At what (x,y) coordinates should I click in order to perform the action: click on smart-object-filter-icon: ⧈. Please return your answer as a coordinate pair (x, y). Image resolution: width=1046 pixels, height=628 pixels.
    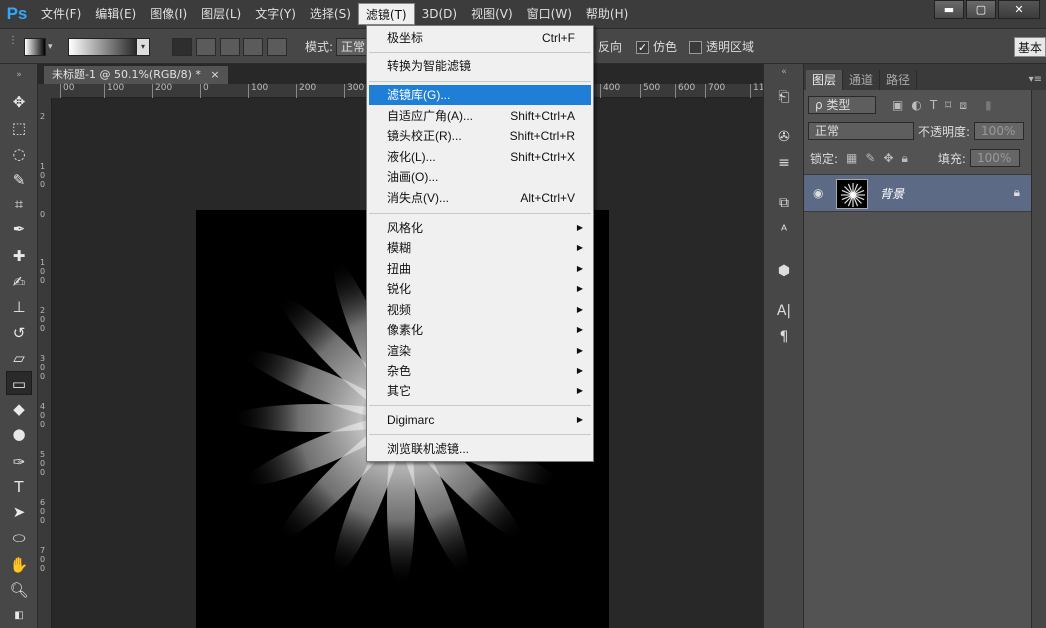
    Looking at the image, I should click on (963, 105).